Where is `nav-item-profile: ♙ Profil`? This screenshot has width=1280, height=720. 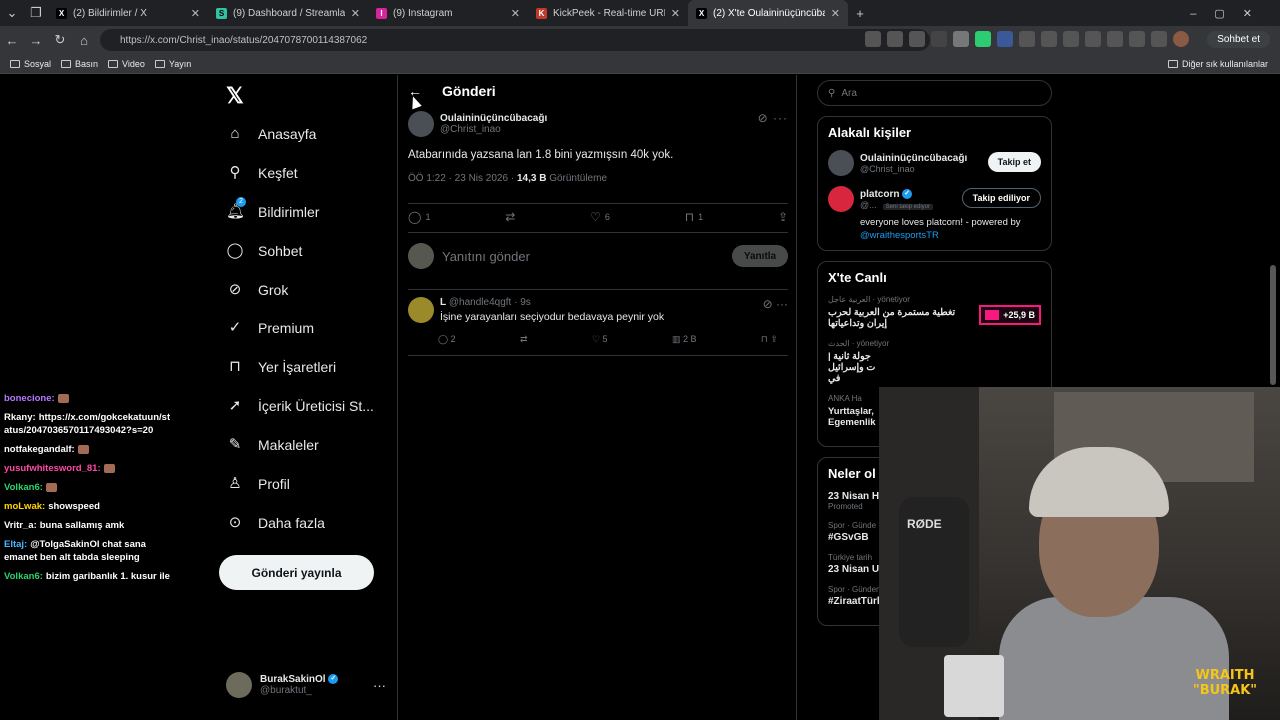
nav-item-profile: ♙ Profil is located at coordinates (258, 484).